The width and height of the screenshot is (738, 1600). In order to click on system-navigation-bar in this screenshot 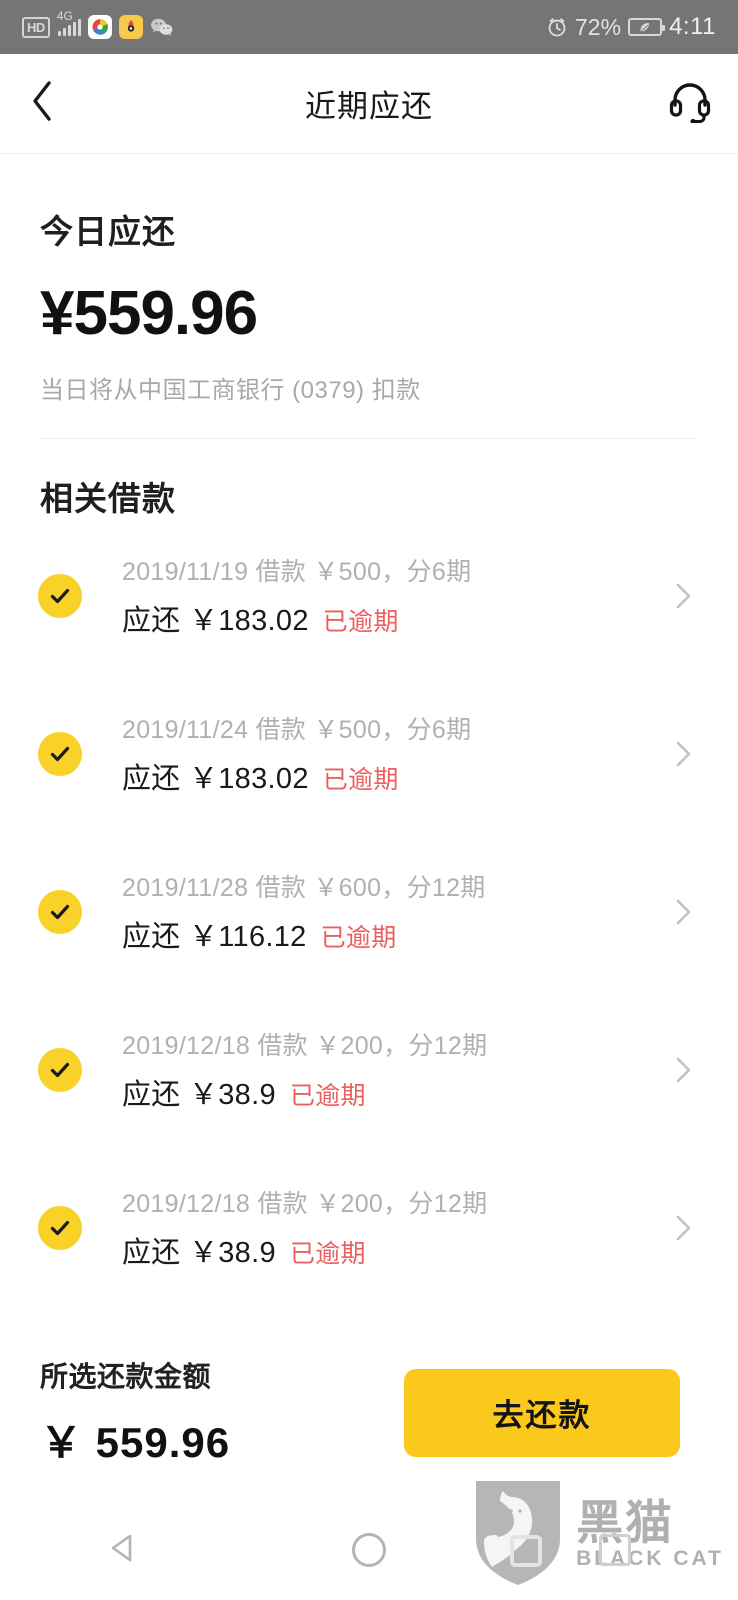, I will do `click(369, 1550)`.